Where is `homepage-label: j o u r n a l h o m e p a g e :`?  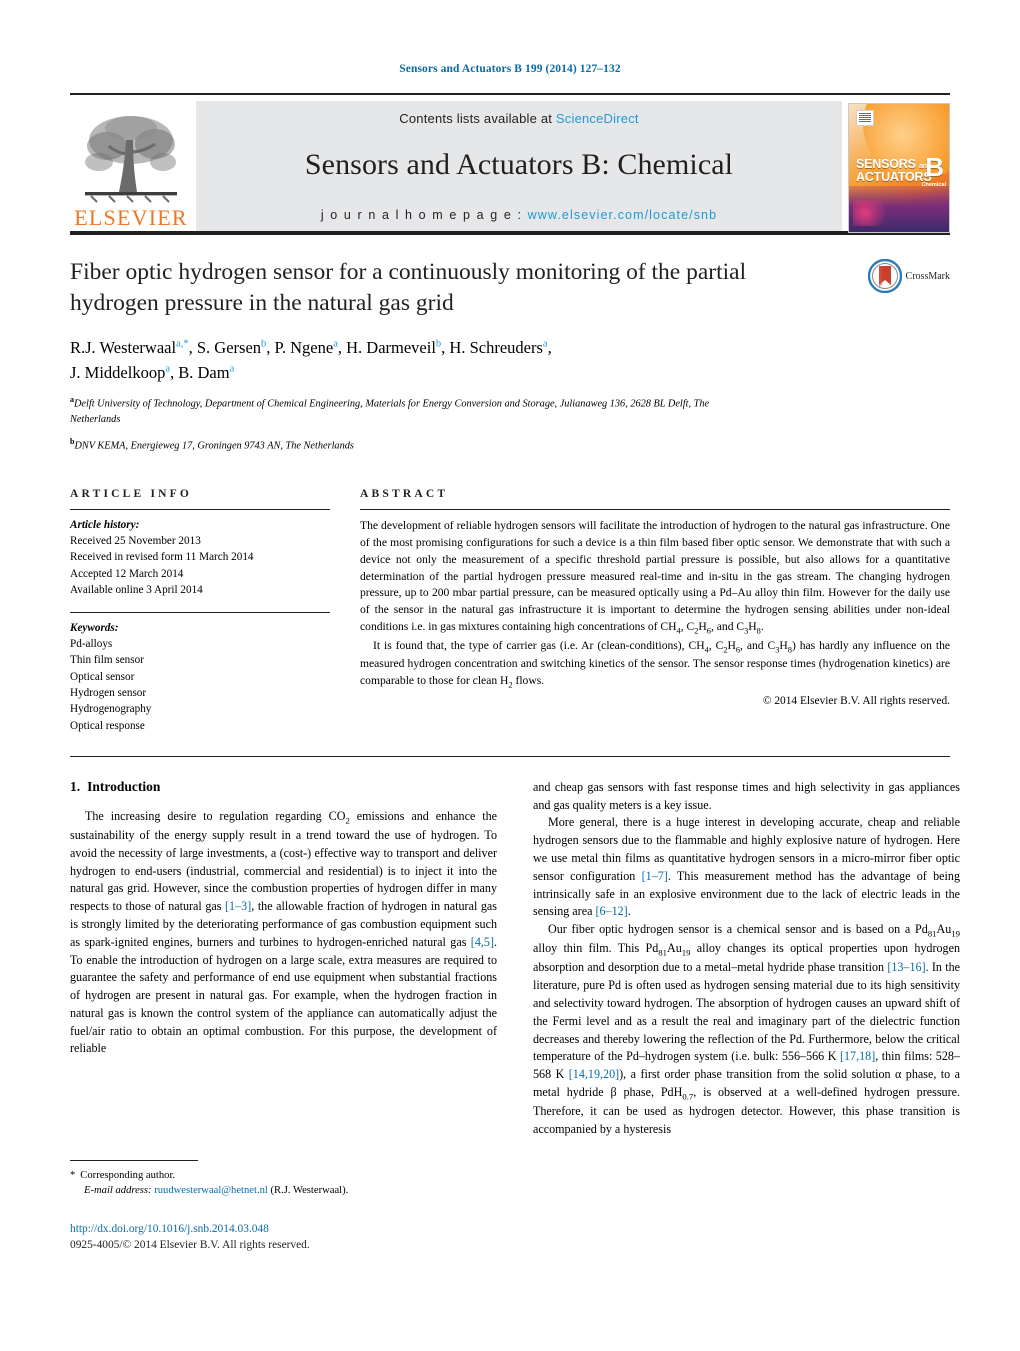 homepage-label: j o u r n a l h o m e p a g e : is located at coordinates (421, 215).